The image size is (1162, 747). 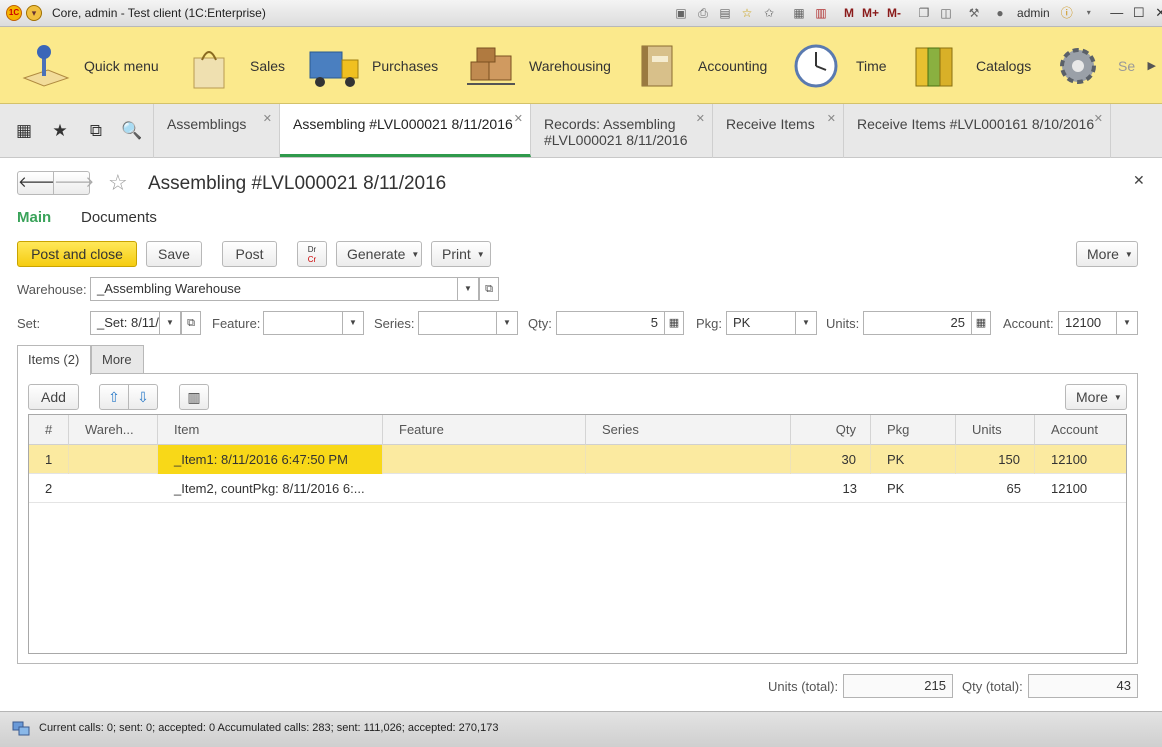 I want to click on section-warehousing: Warehousing, so click(x=537, y=65).